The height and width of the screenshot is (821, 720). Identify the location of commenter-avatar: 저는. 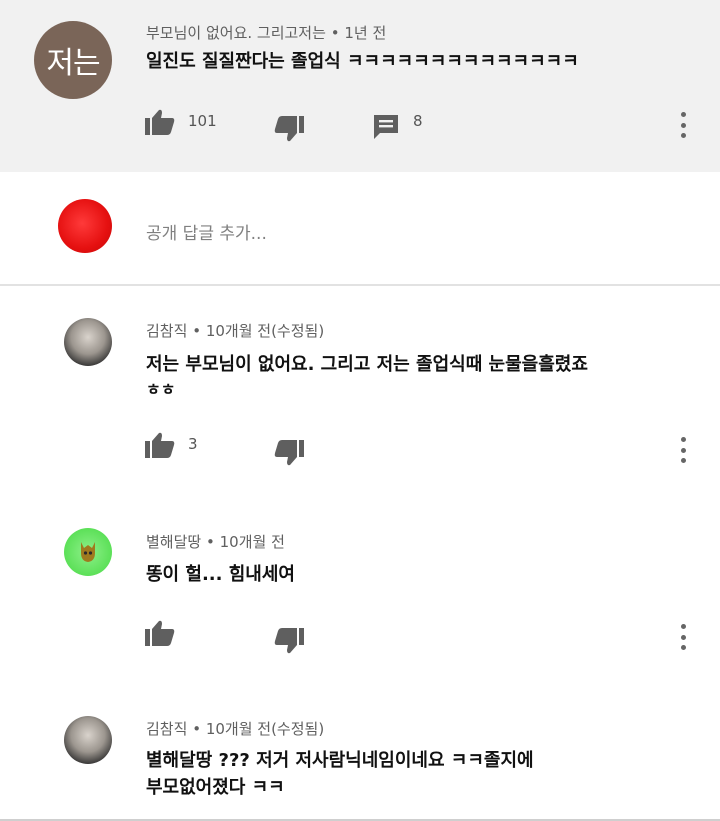
(73, 60).